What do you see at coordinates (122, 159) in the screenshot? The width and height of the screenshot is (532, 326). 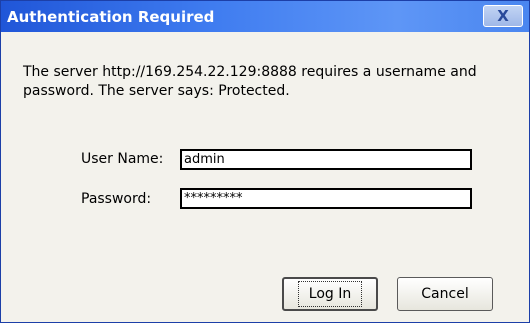 I see `username-label: User Name:` at bounding box center [122, 159].